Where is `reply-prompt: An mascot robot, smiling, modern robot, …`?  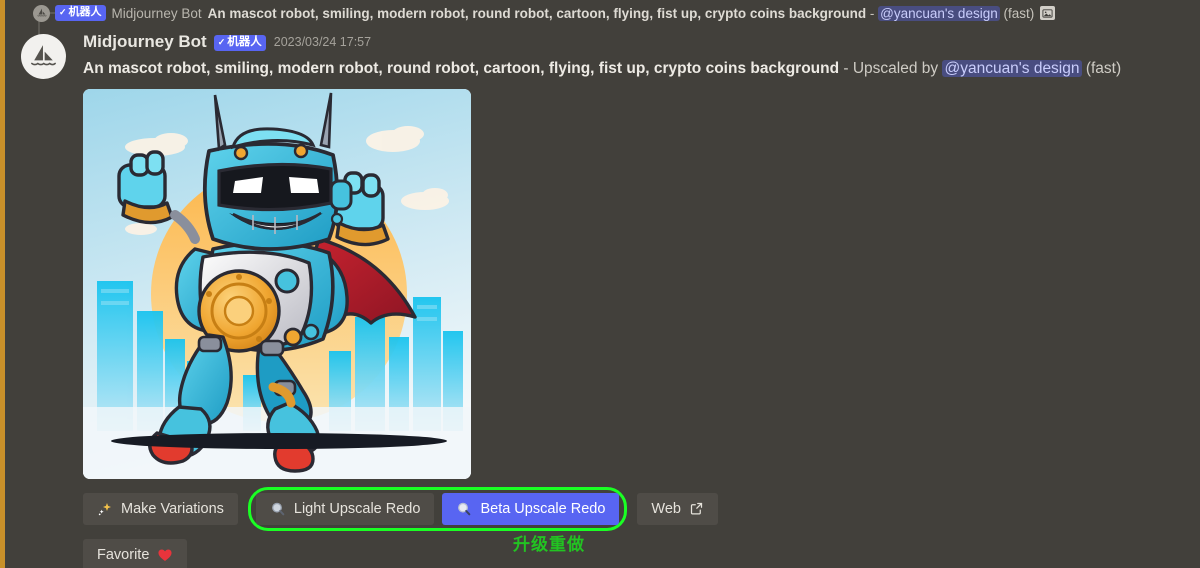 reply-prompt: An mascot robot, smiling, modern robot, … is located at coordinates (537, 13).